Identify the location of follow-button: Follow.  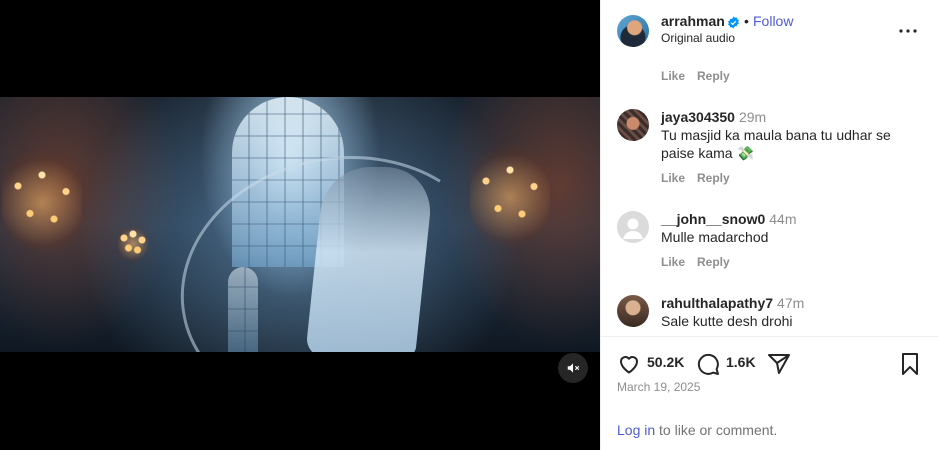
(773, 21).